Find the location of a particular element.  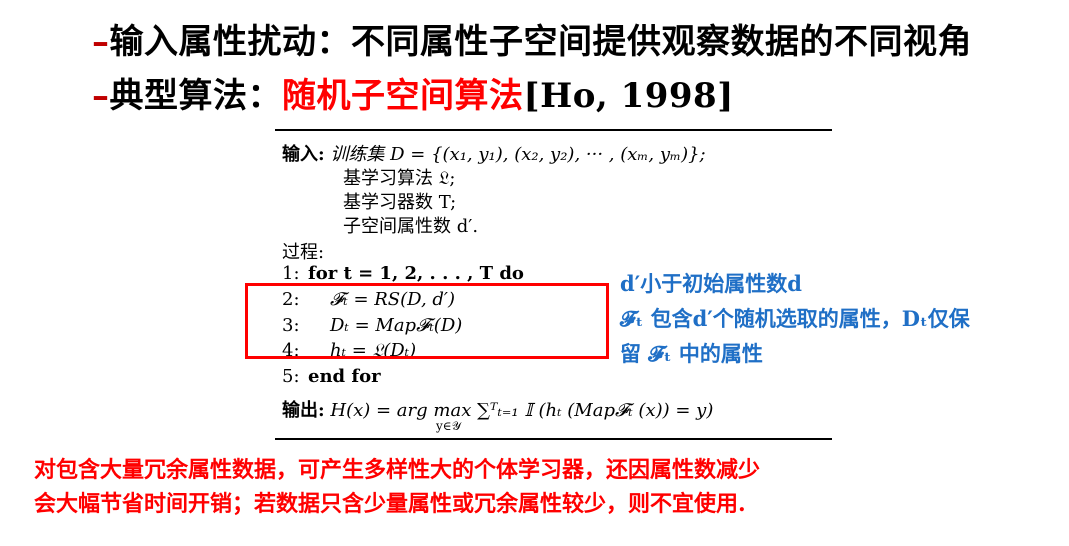

note-line-1: d′小于初始属性数d is located at coordinates (711, 283).